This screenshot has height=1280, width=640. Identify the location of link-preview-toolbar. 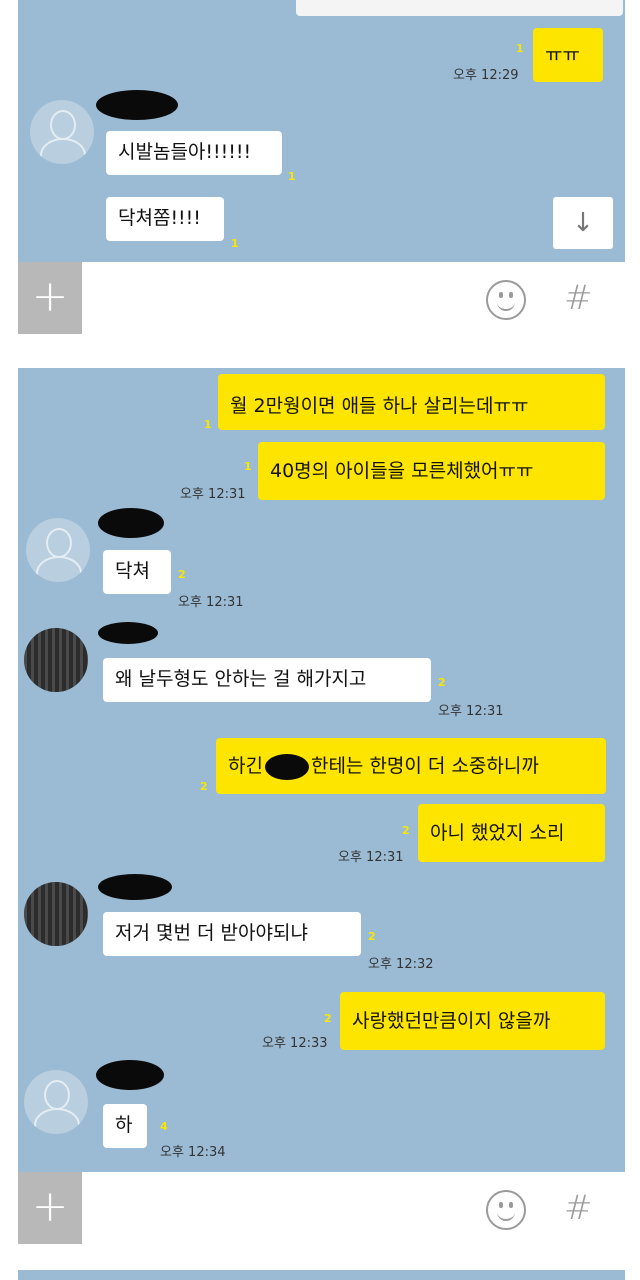
(459, 8).